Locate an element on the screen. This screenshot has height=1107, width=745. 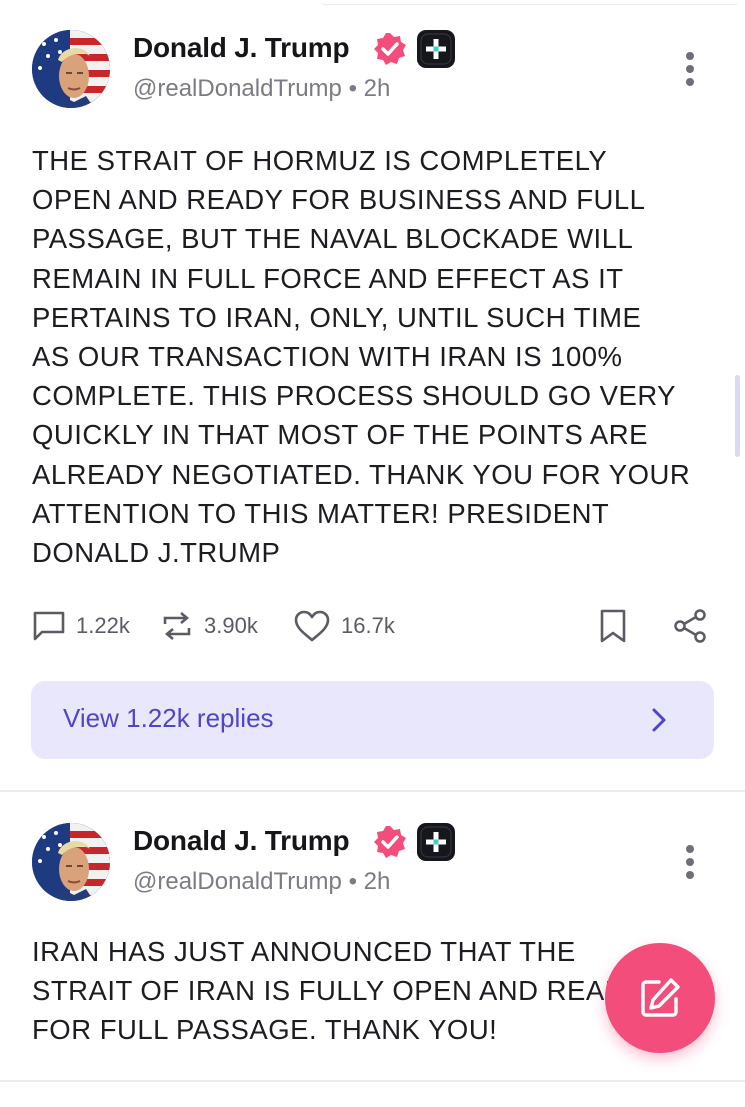
compose-button is located at coordinates (660, 998).